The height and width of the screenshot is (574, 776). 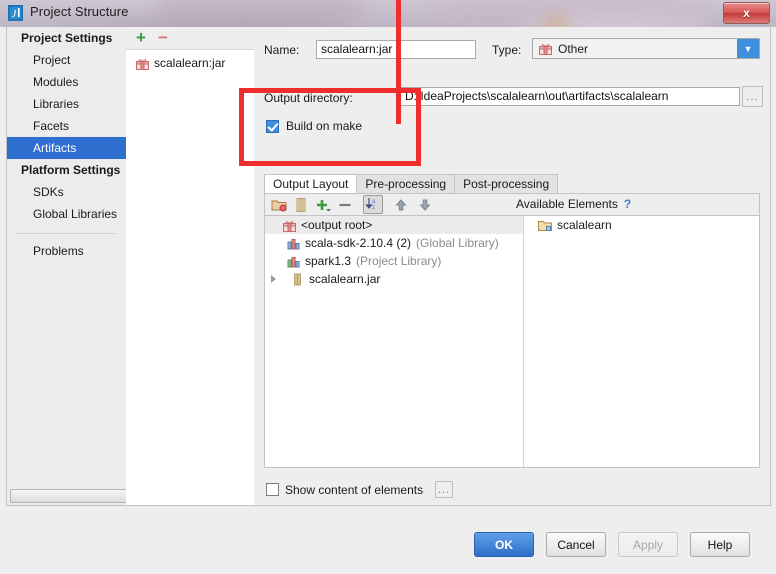 What do you see at coordinates (311, 183) in the screenshot?
I see `tab-output-layout: Output Layout` at bounding box center [311, 183].